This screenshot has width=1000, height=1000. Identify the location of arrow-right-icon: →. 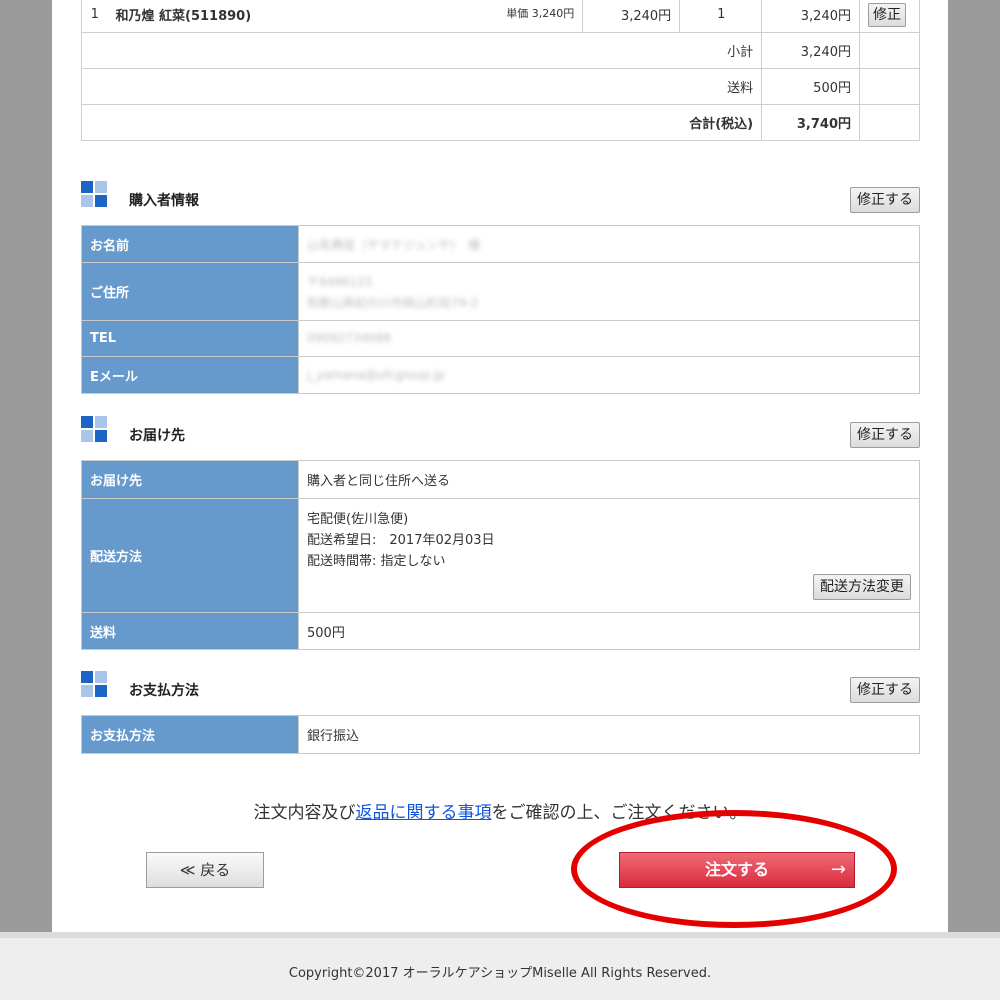
(838, 869).